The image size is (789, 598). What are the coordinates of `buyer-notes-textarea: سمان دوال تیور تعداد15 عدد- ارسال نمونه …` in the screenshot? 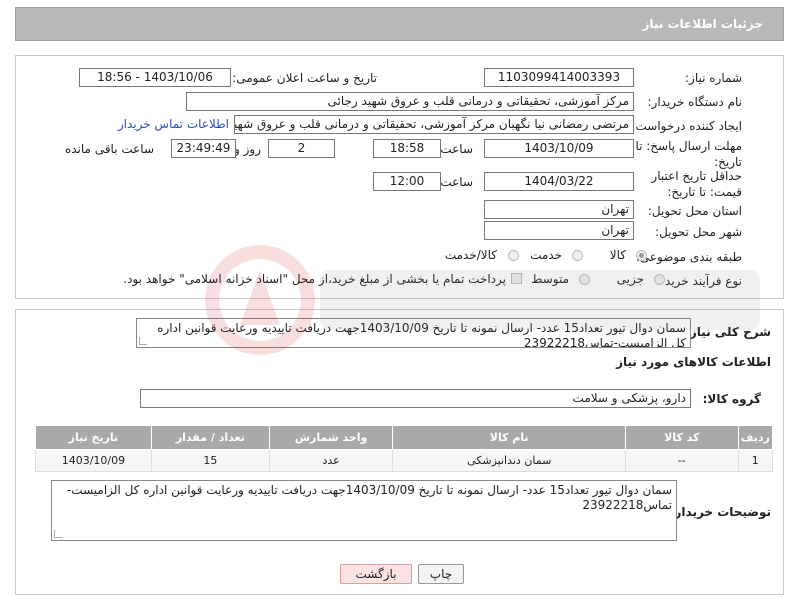 It's located at (364, 510).